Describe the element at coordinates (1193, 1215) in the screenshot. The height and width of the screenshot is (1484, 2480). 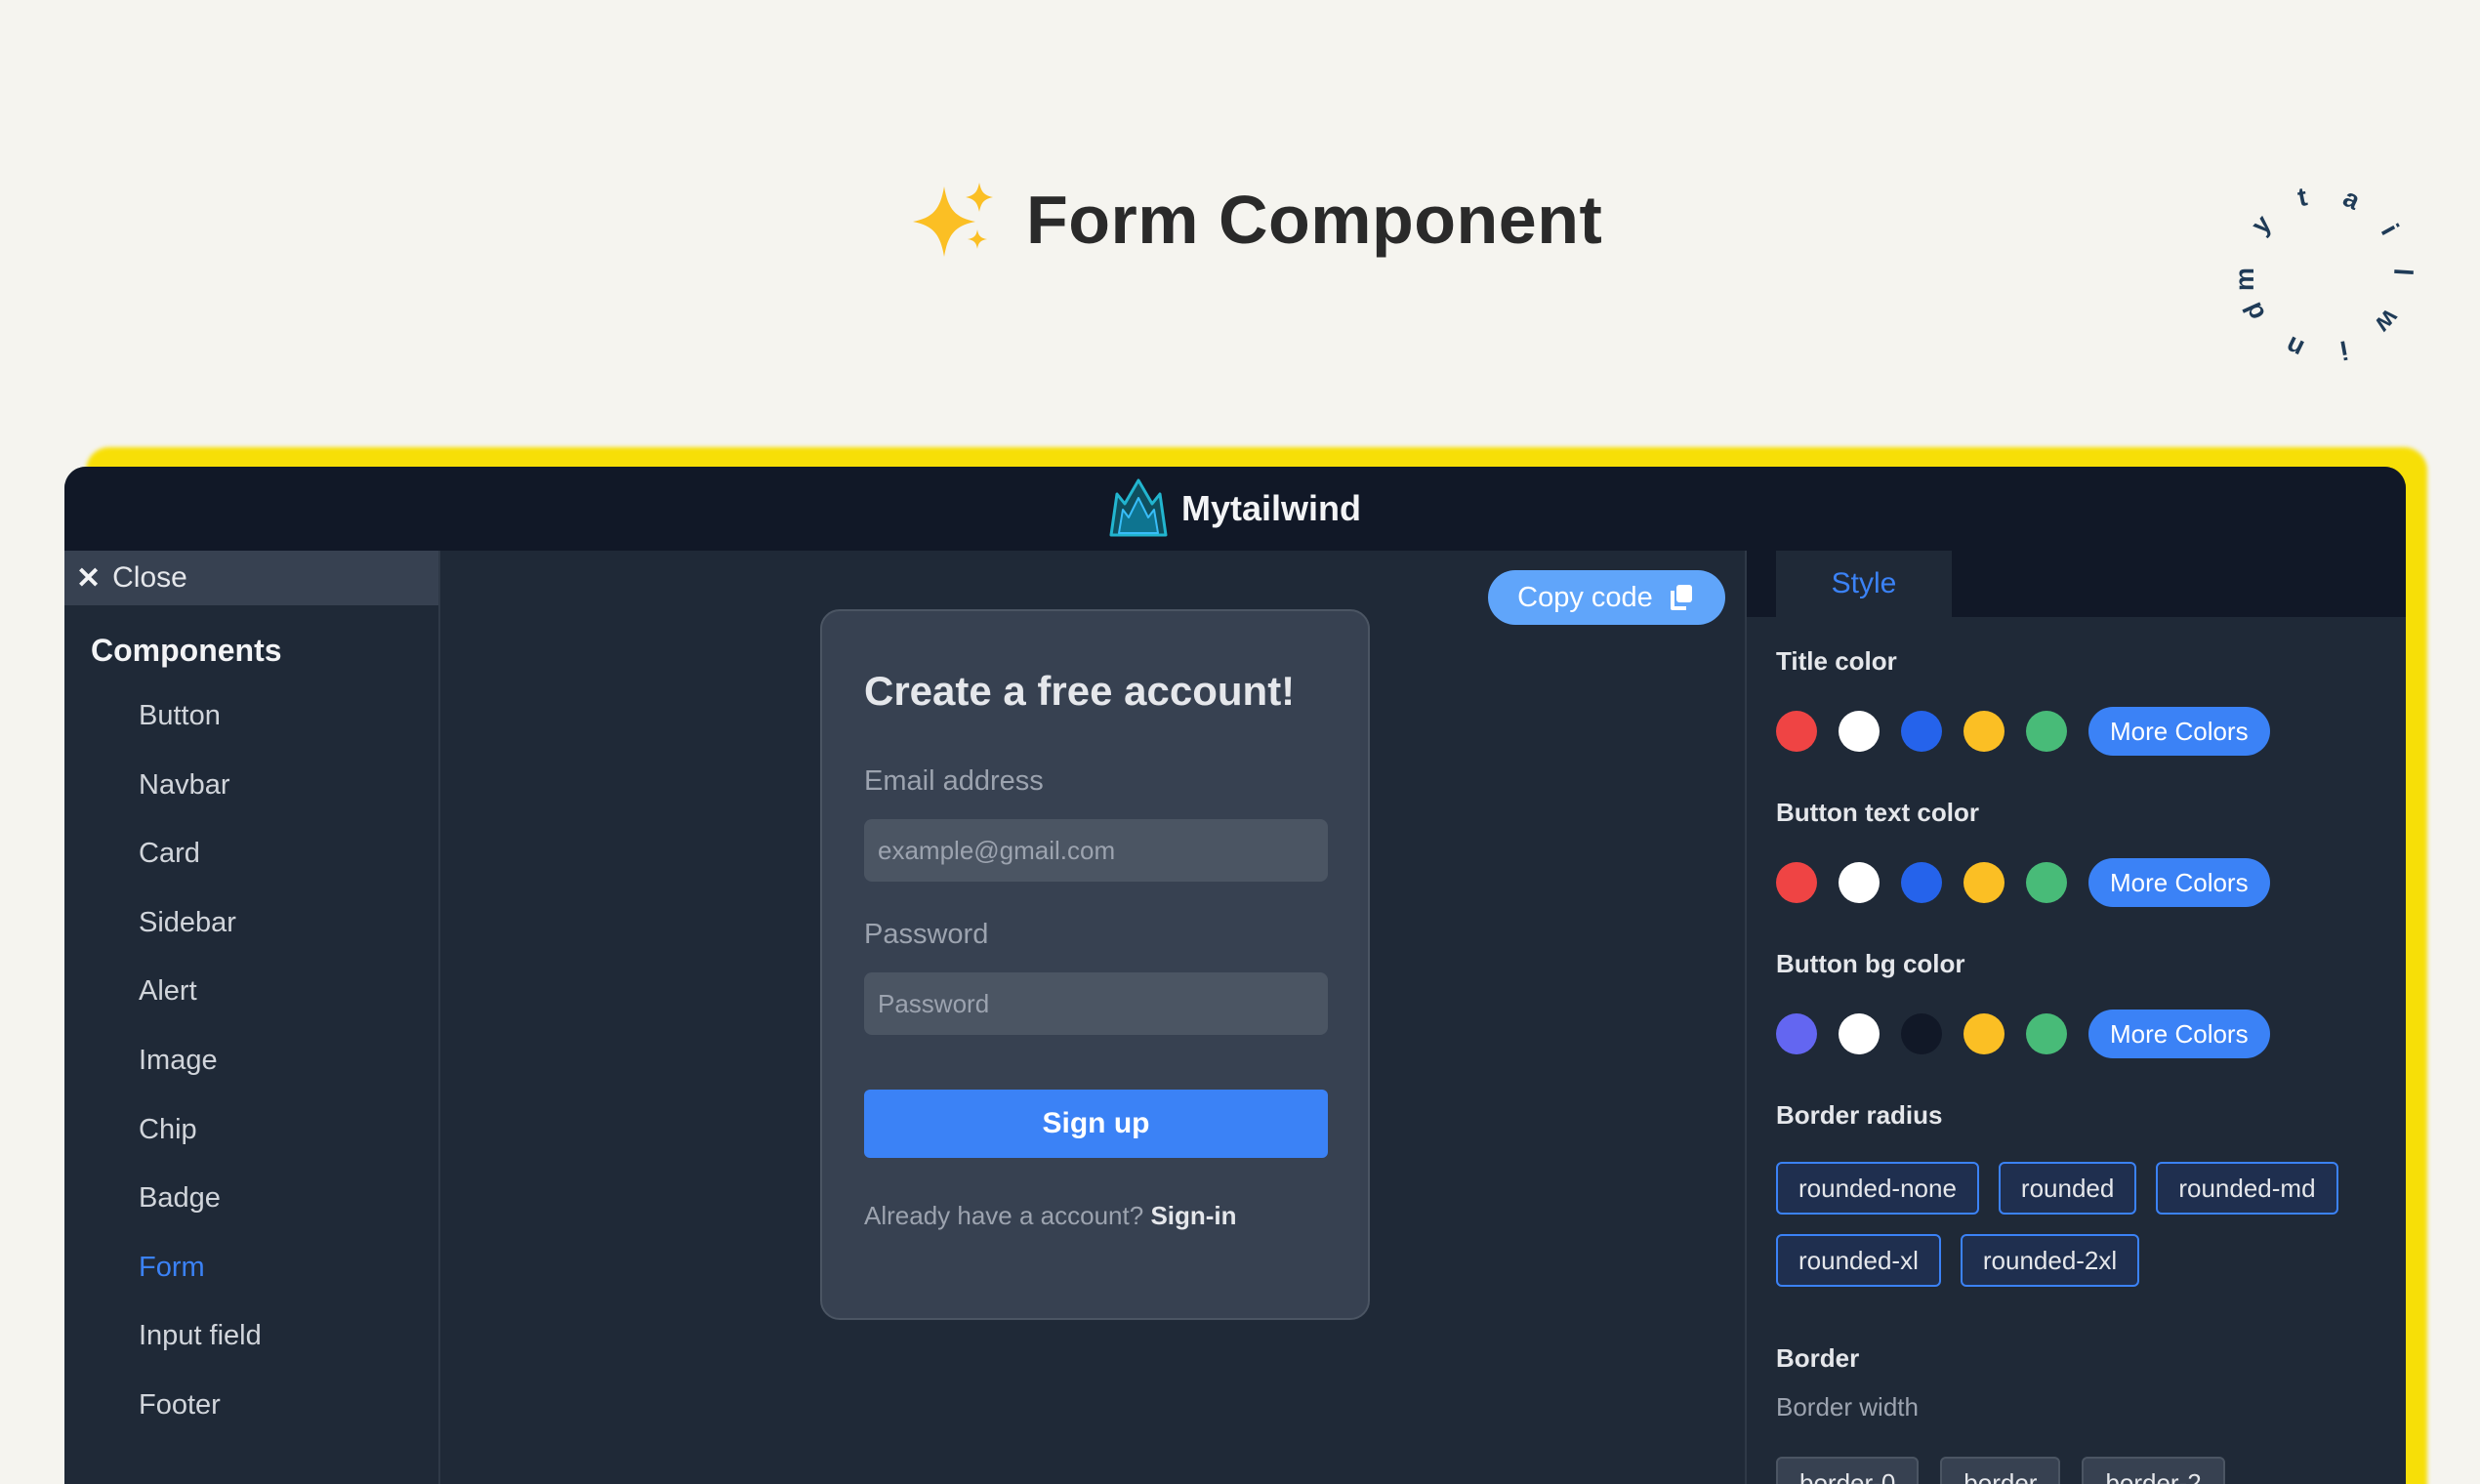
I see `sign-in-link: Sign-in` at that location.